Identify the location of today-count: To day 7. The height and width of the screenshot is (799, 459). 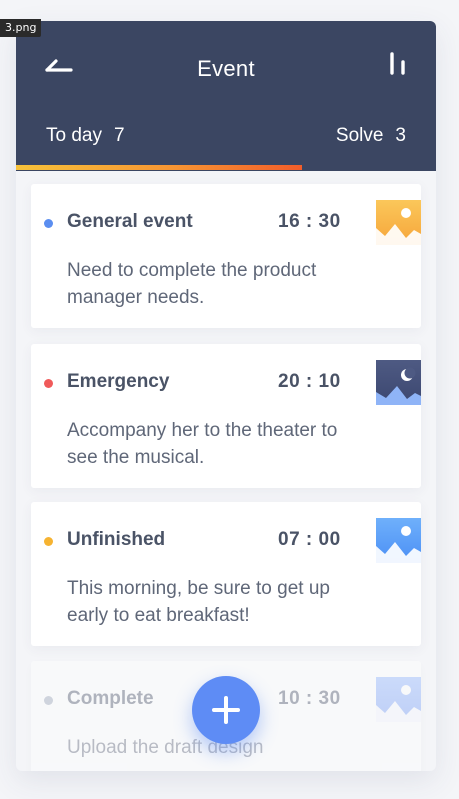
(85, 136).